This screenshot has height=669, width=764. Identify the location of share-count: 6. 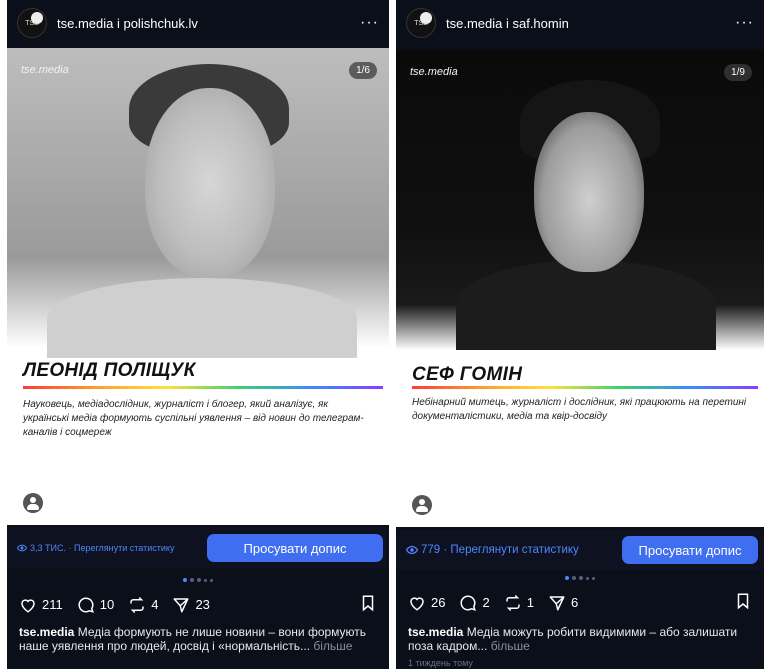
(574, 602).